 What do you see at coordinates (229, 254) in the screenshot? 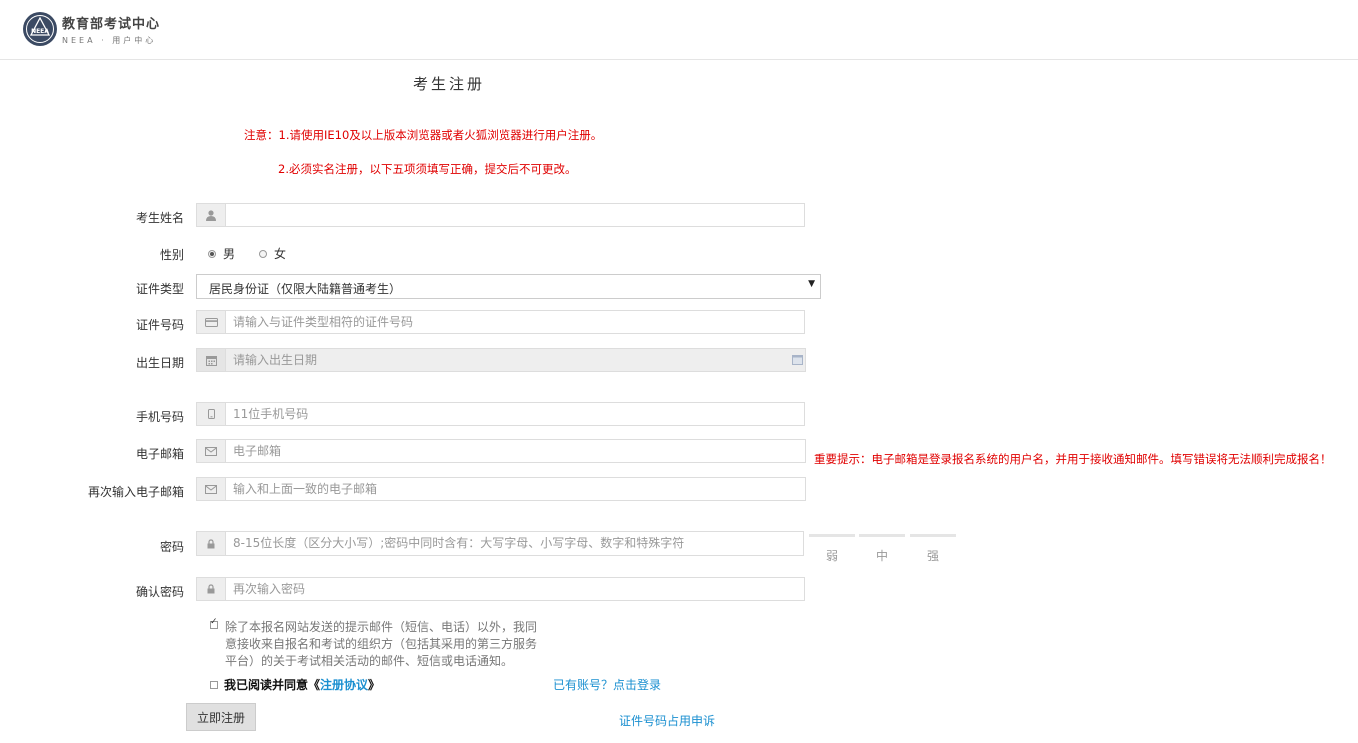
I see `gender-male-label: 男` at bounding box center [229, 254].